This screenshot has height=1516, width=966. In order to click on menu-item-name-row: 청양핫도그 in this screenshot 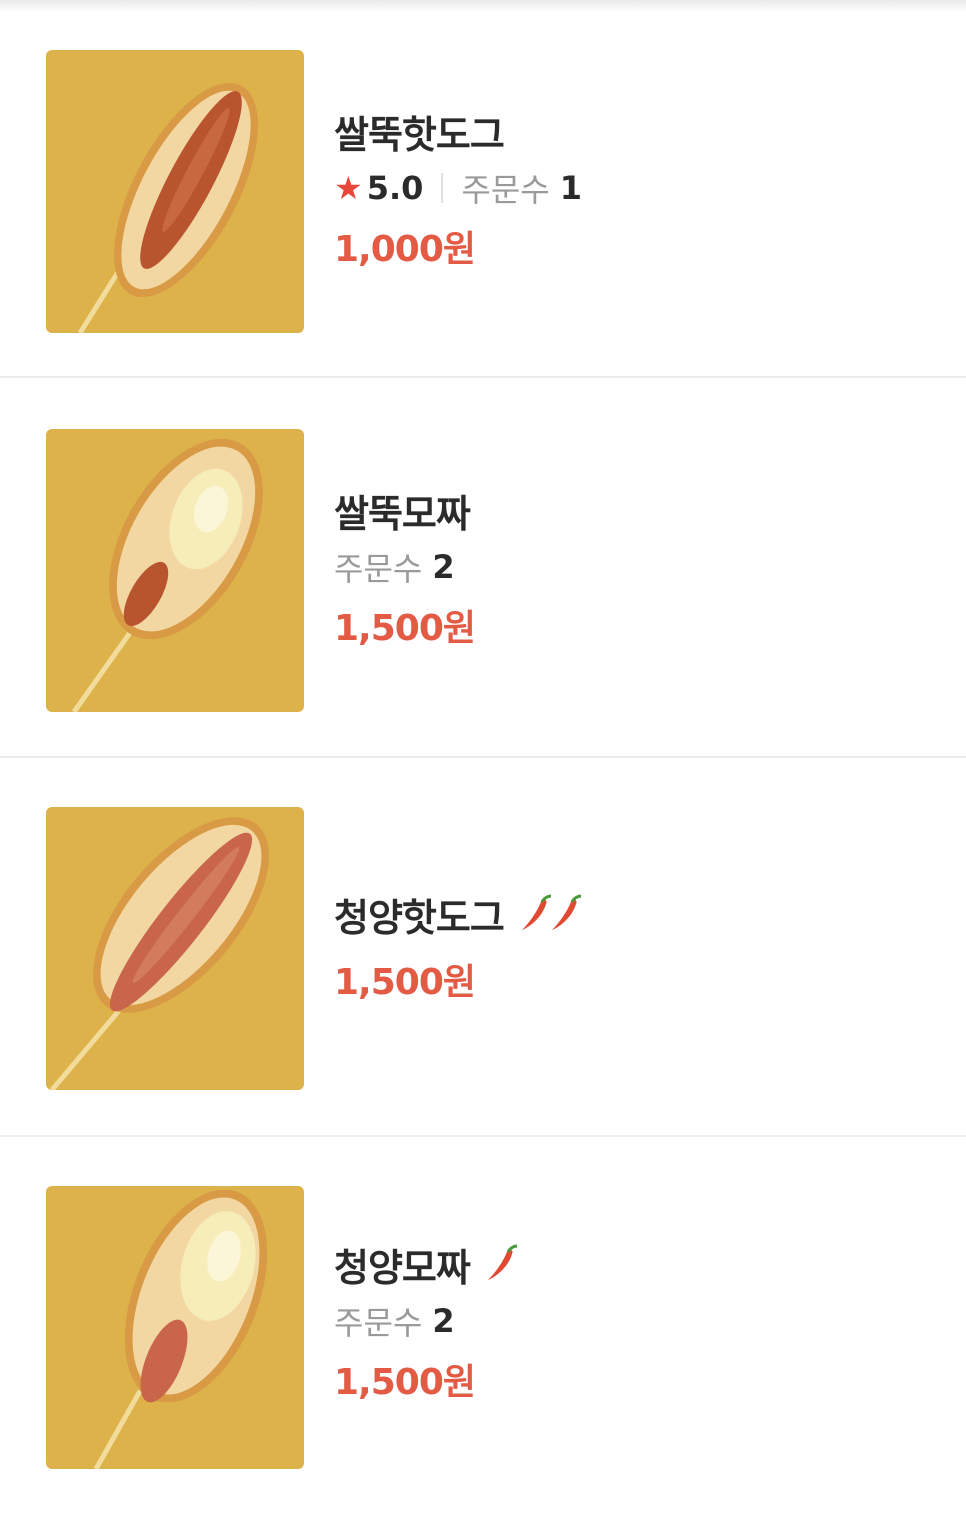, I will do `click(459, 914)`.